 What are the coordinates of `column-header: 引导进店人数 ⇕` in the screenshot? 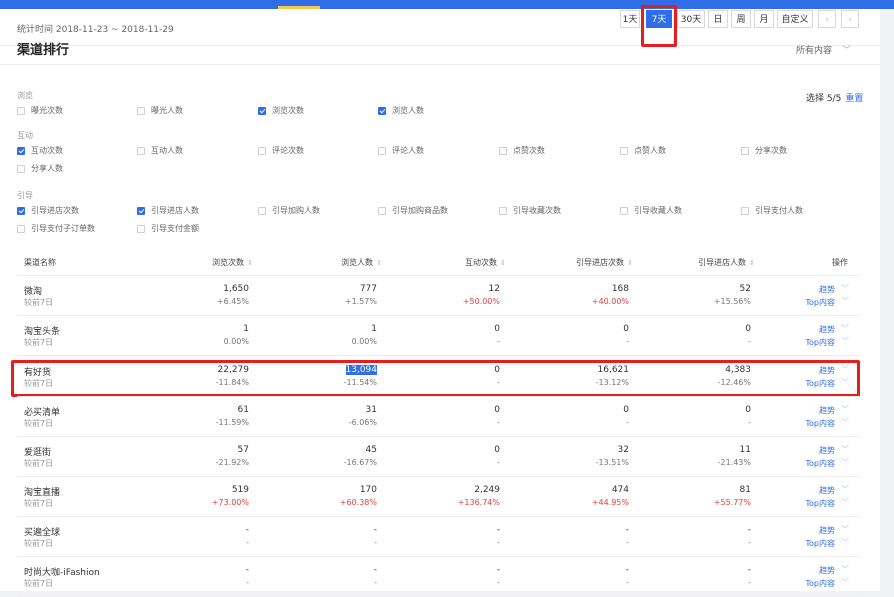 It's located at (726, 262).